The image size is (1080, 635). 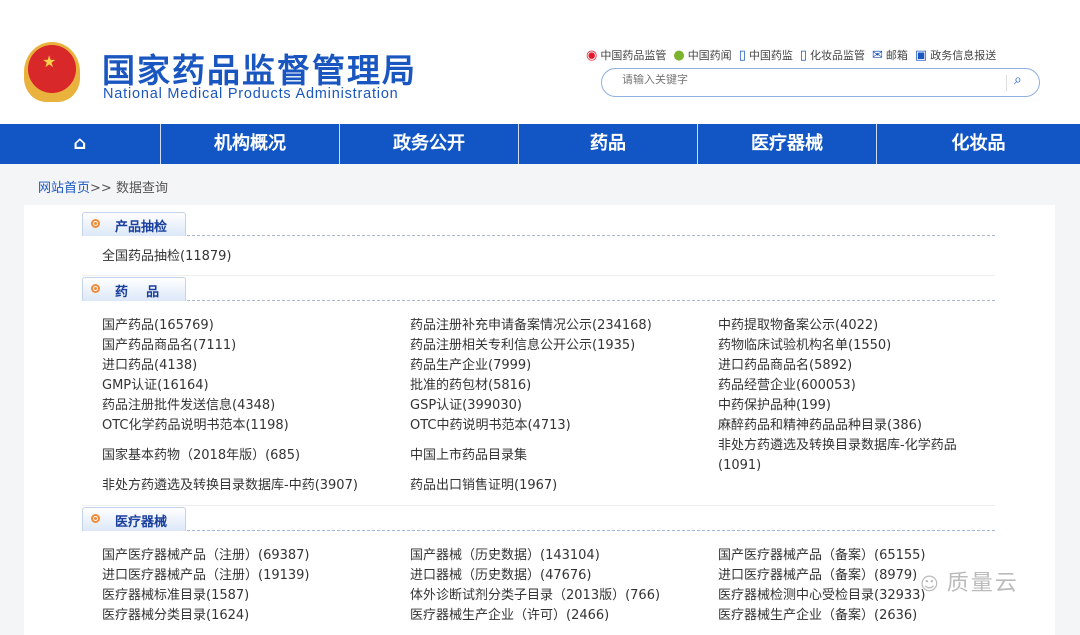 I want to click on watermark: ☺ 质量云, so click(x=969, y=581).